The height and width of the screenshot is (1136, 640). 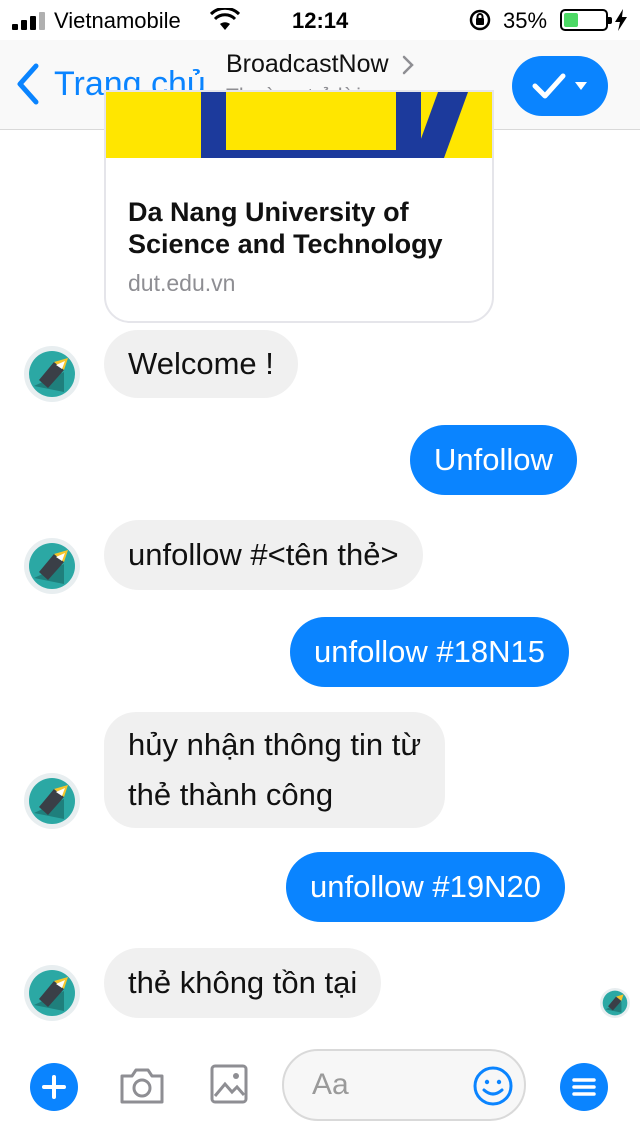 I want to click on message-input-field, so click(x=404, y=1085).